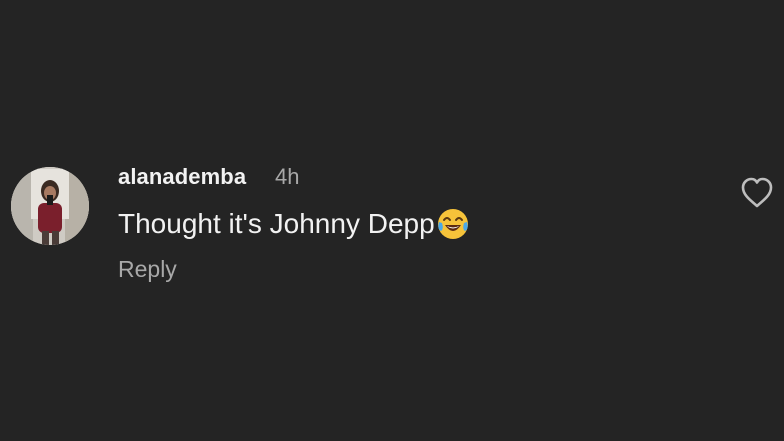  I want to click on avatar, so click(50, 206).